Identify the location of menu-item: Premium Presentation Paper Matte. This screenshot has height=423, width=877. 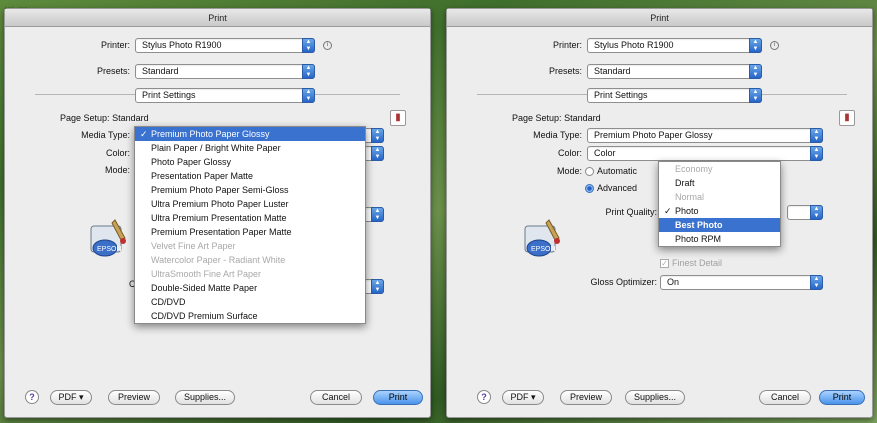
(250, 232).